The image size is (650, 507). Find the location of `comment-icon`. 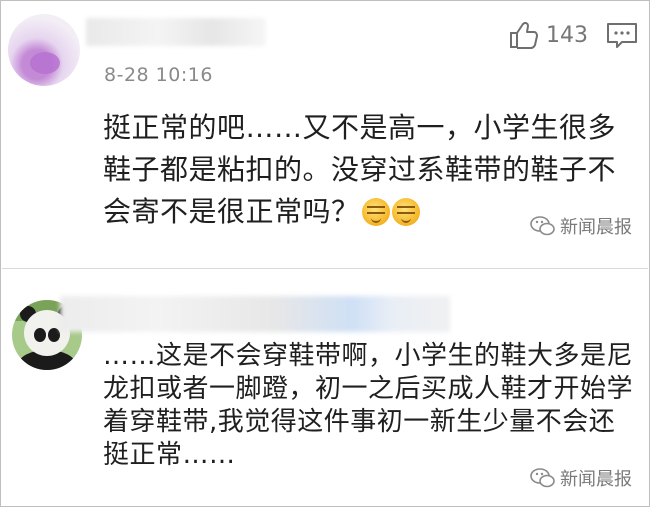

comment-icon is located at coordinates (622, 36).